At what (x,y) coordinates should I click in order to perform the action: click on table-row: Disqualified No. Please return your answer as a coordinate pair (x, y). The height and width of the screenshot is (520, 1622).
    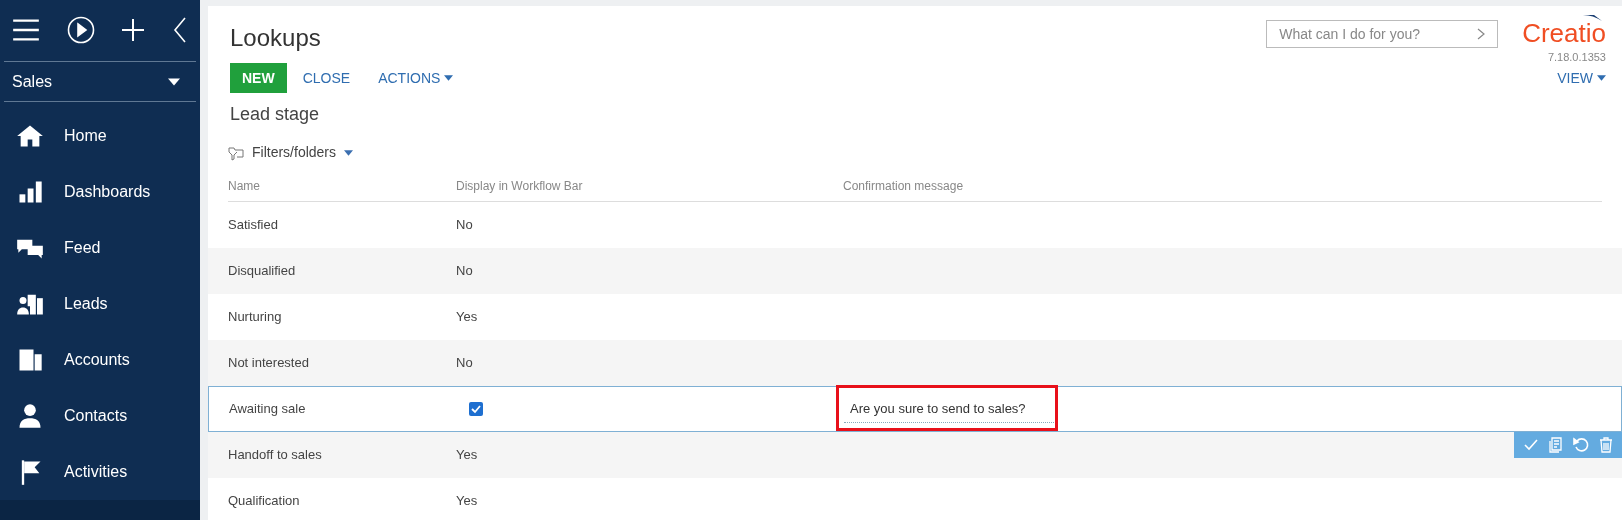
    Looking at the image, I should click on (915, 271).